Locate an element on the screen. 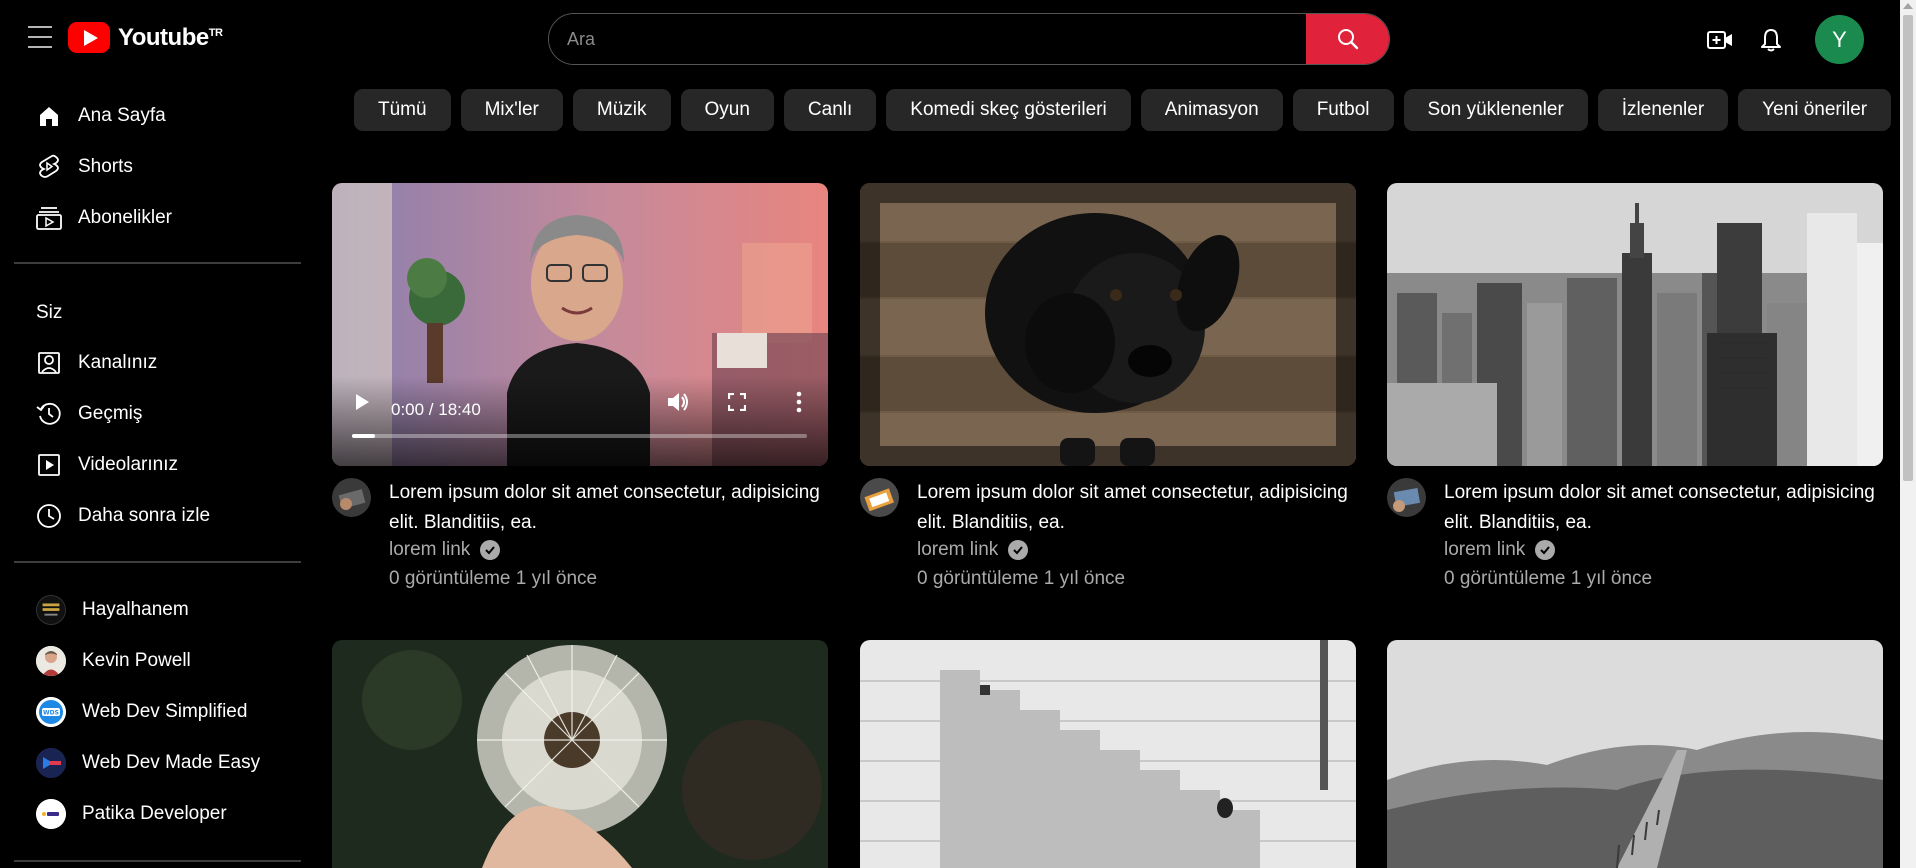  scrollbar-thumb is located at coordinates (1908, 248).